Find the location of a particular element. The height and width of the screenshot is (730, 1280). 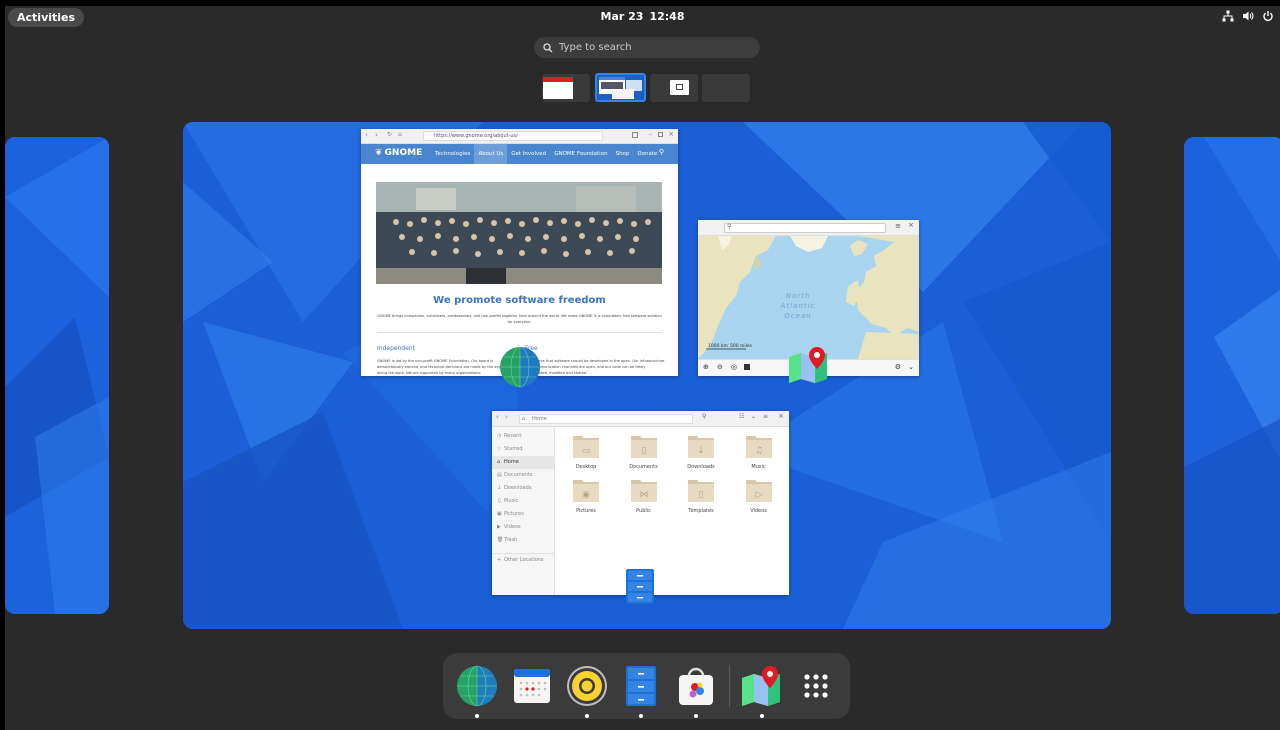

settings-icon: ⚙ is located at coordinates (898, 367).